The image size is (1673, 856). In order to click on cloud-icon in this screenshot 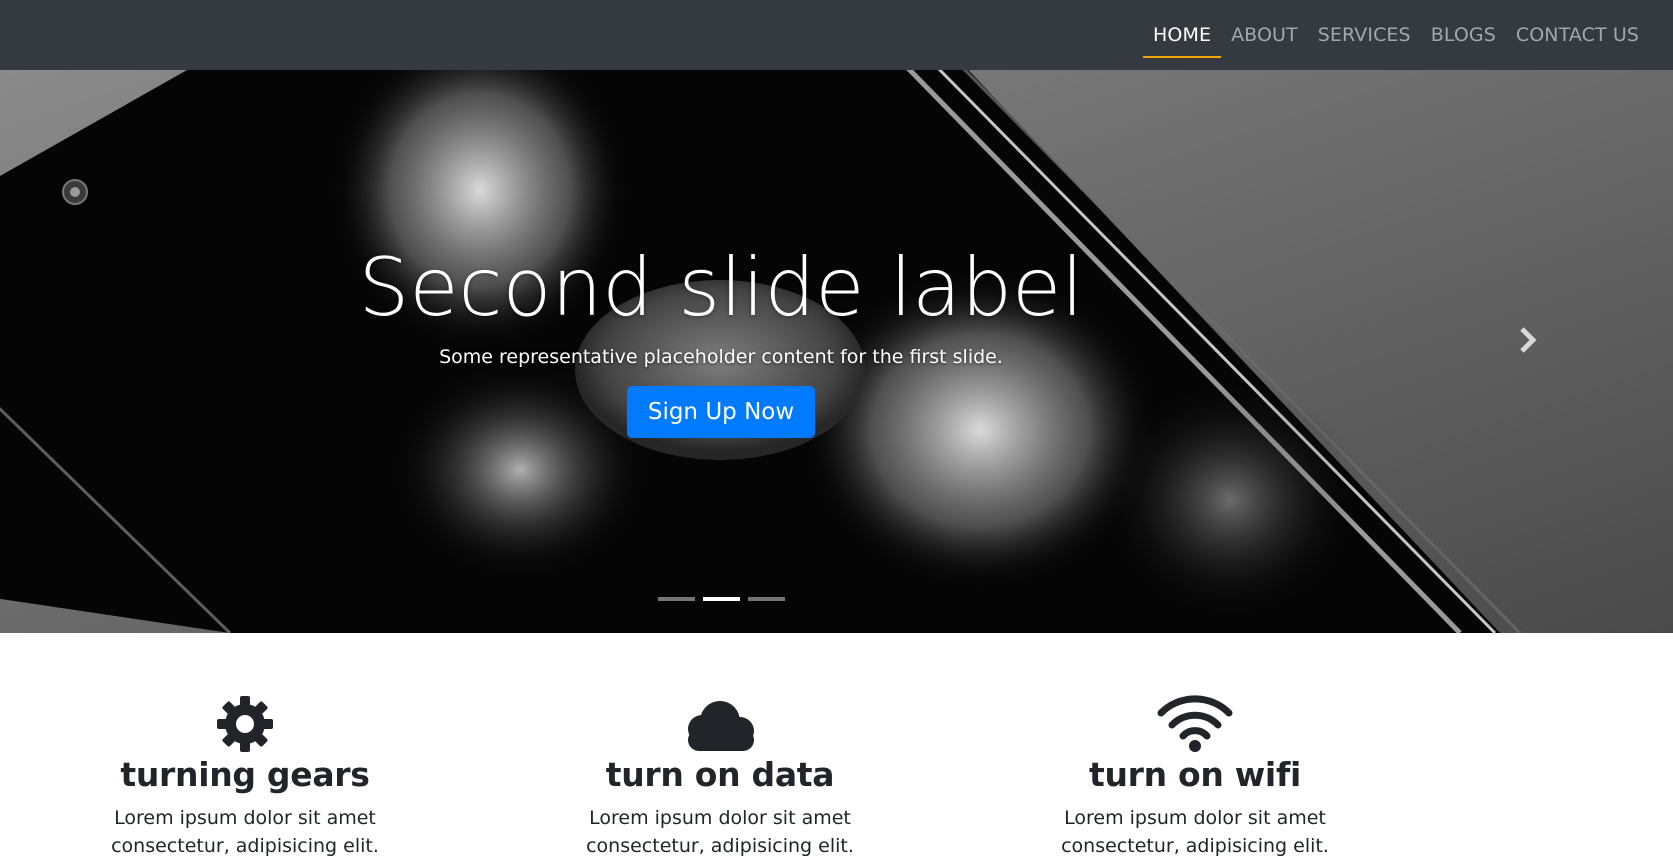, I will do `click(721, 726)`.